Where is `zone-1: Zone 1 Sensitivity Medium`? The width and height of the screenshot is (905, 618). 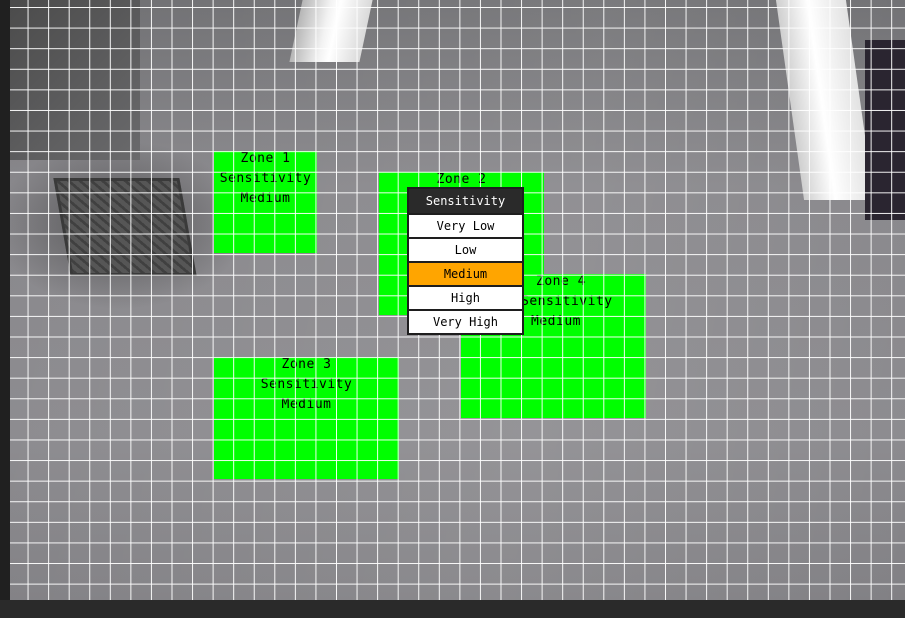 zone-1: Zone 1 Sensitivity Medium is located at coordinates (265, 202).